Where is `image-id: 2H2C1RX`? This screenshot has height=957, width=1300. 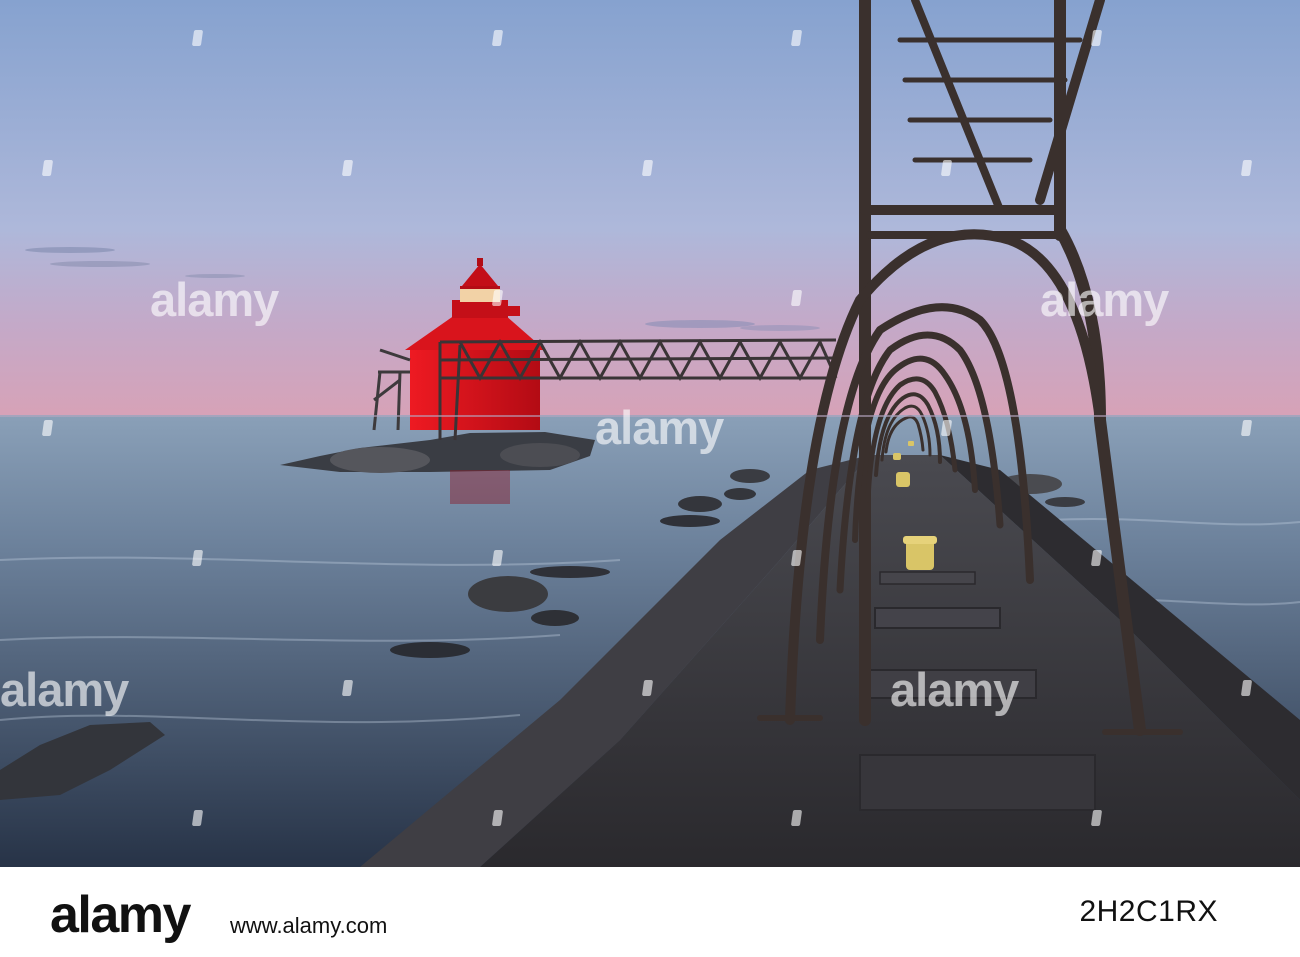
image-id: 2H2C1RX is located at coordinates (1148, 911).